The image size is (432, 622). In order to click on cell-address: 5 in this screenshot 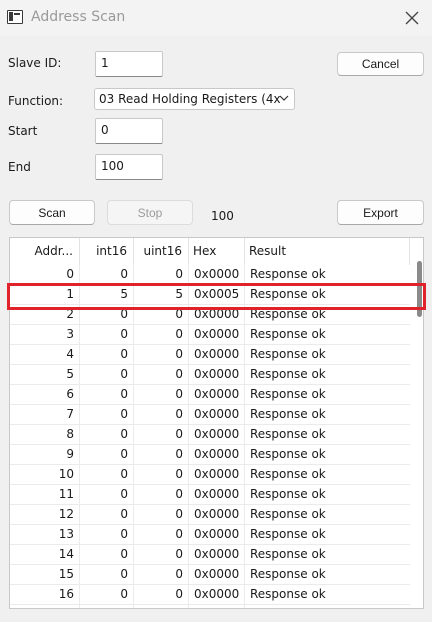, I will do `click(45, 375)`.